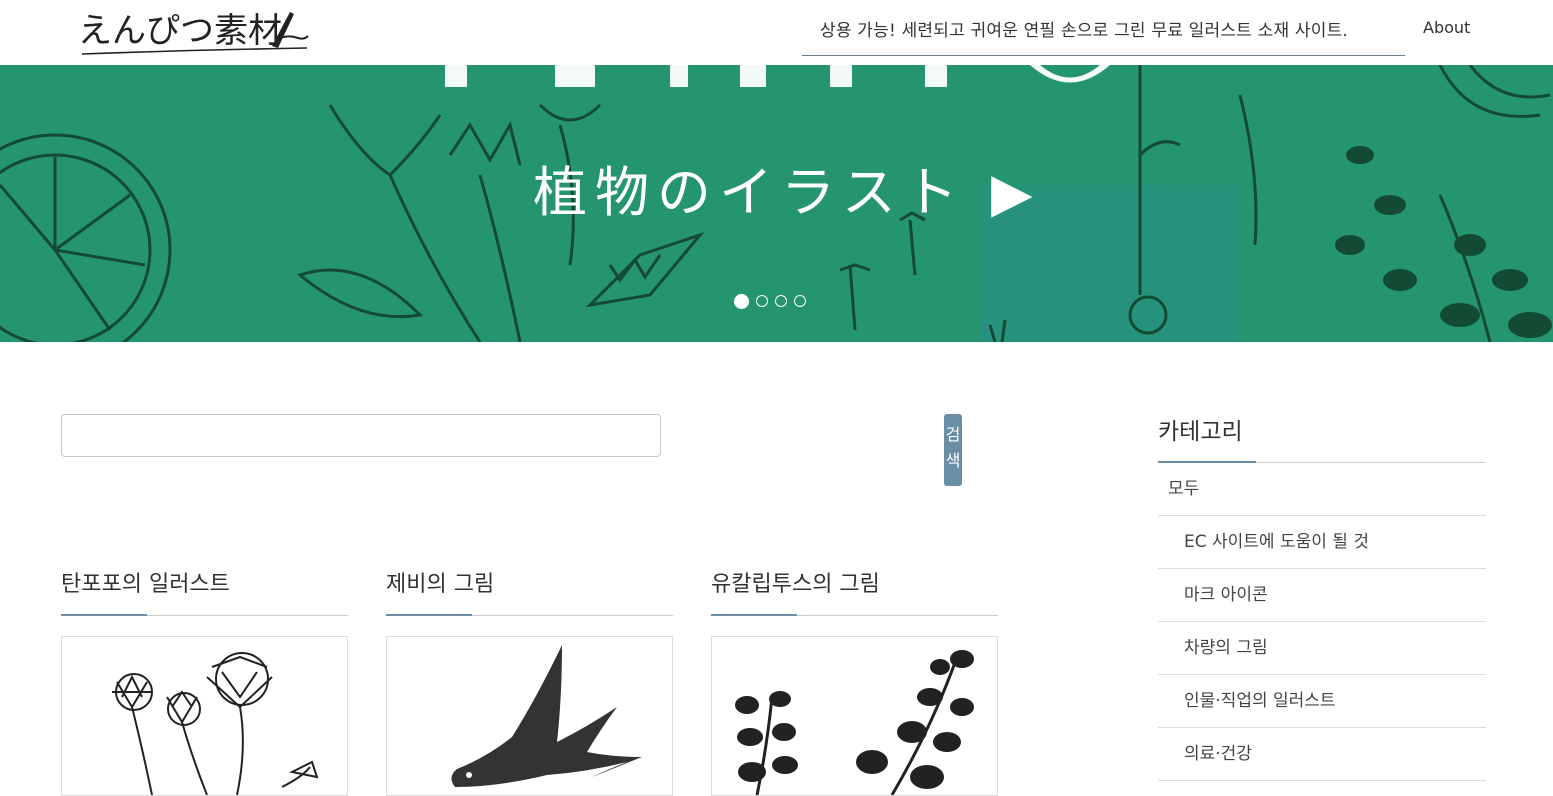 Image resolution: width=1553 pixels, height=796 pixels. What do you see at coordinates (361, 435) in the screenshot?
I see `search-input` at bounding box center [361, 435].